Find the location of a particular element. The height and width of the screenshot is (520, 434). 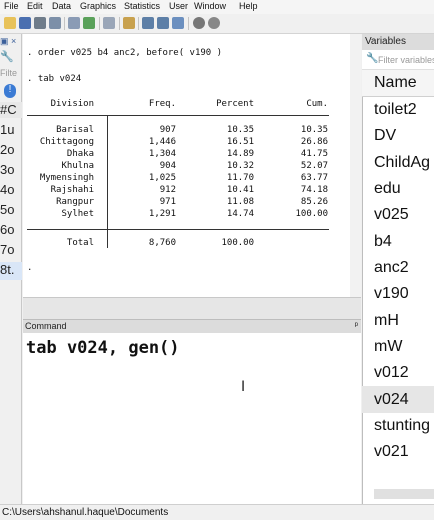

row-division: Sylhet is located at coordinates (77, 214).